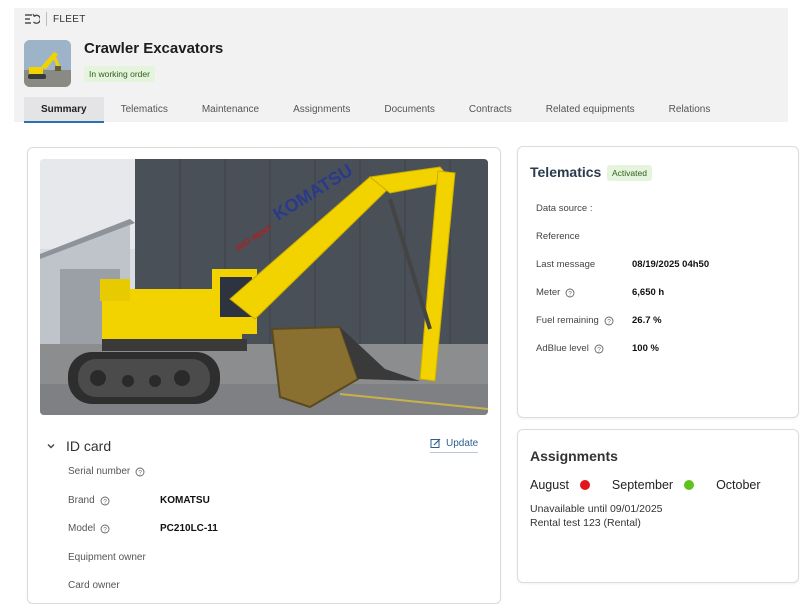 The height and width of the screenshot is (604, 800). I want to click on unavailable-until-text: Unavailable until 09/01/2025, so click(596, 509).